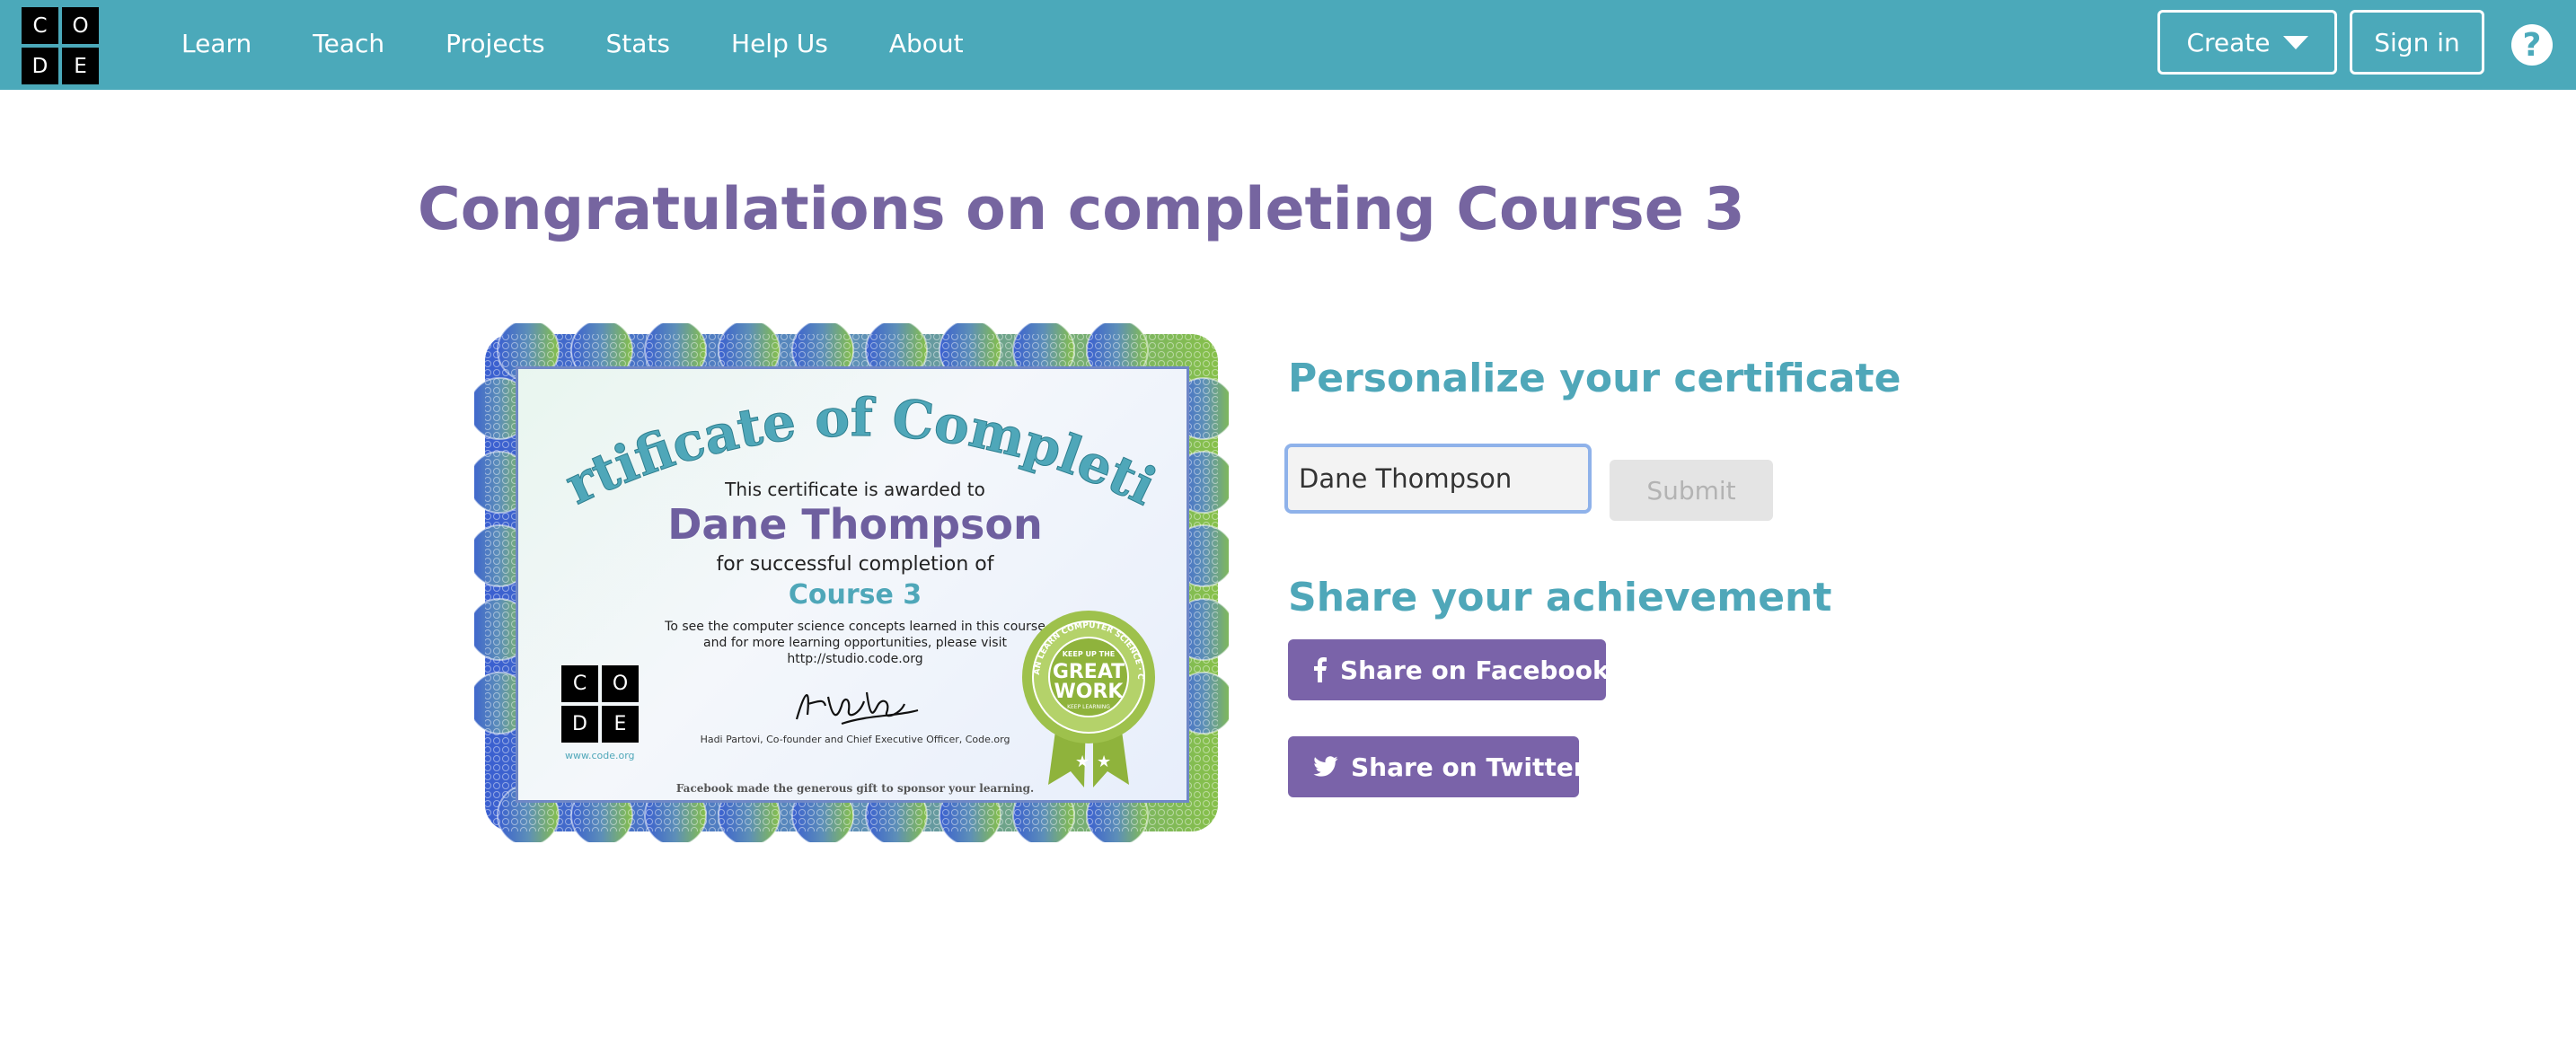 This screenshot has height=1038, width=2576. I want to click on main-nav: Learn Teach Projects Stats Help Us About, so click(603, 43).